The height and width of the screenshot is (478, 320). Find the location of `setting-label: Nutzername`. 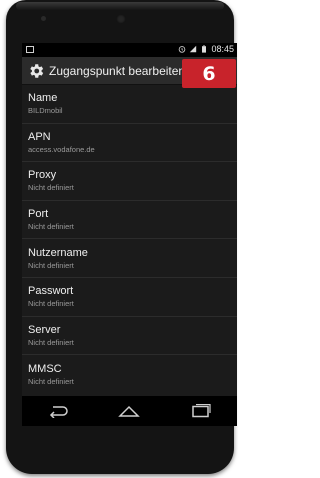

setting-label: Nutzername is located at coordinates (58, 252).